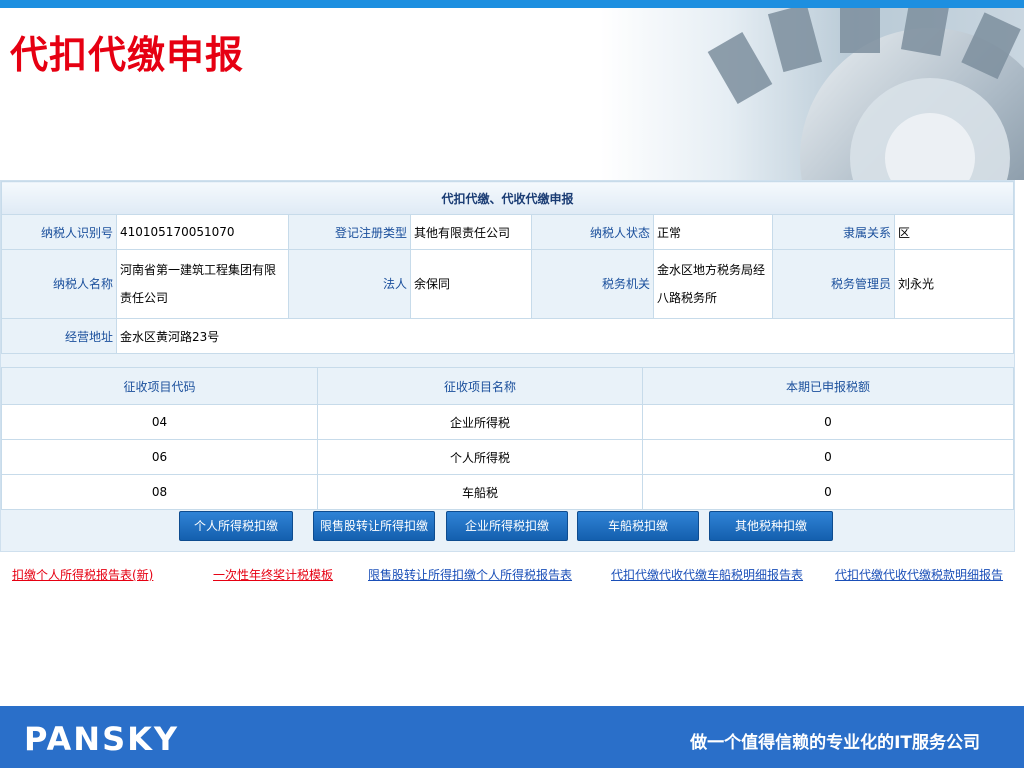  What do you see at coordinates (236, 526) in the screenshot?
I see `personal-income-tax-button: 个人所得税扣缴` at bounding box center [236, 526].